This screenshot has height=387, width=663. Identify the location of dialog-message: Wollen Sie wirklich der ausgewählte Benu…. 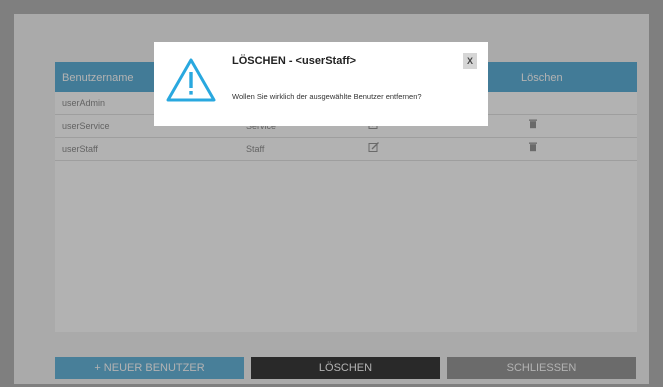
(327, 96).